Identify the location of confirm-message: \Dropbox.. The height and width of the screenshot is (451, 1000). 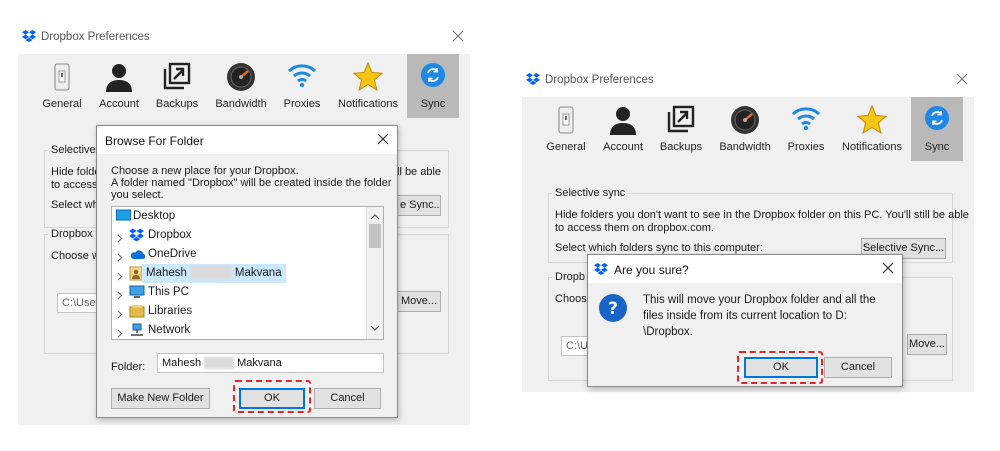
(668, 332).